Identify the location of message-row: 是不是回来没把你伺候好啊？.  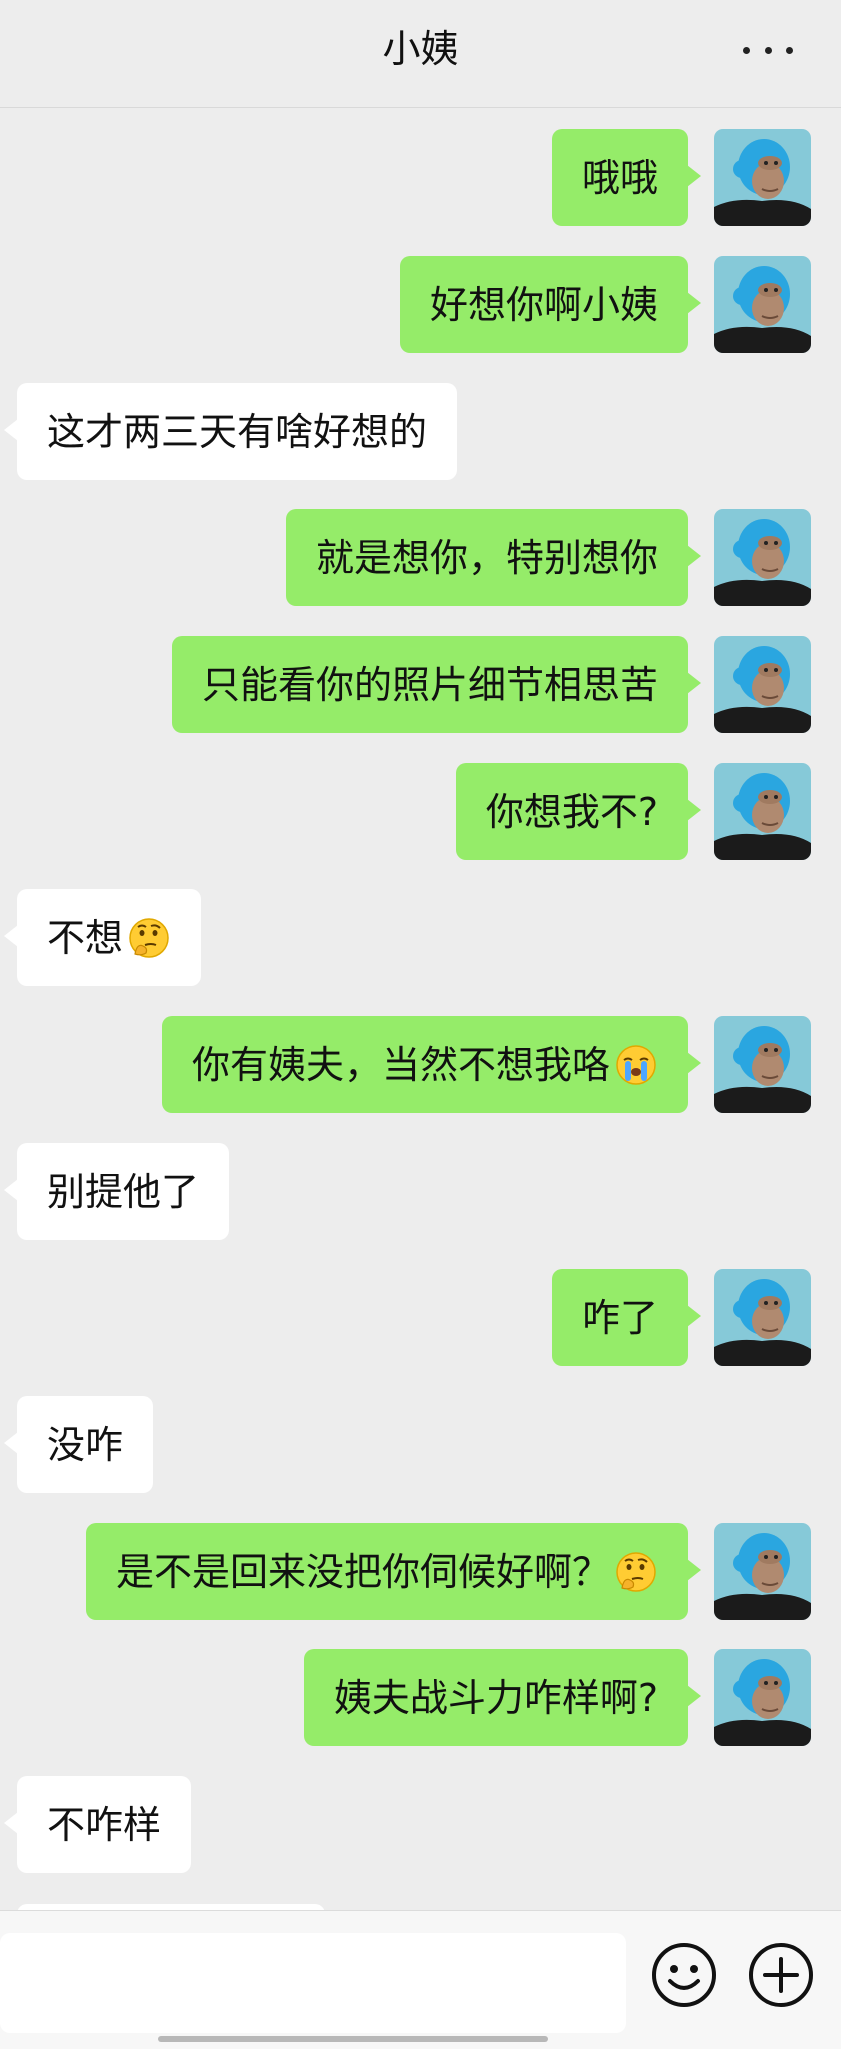
(420, 1573).